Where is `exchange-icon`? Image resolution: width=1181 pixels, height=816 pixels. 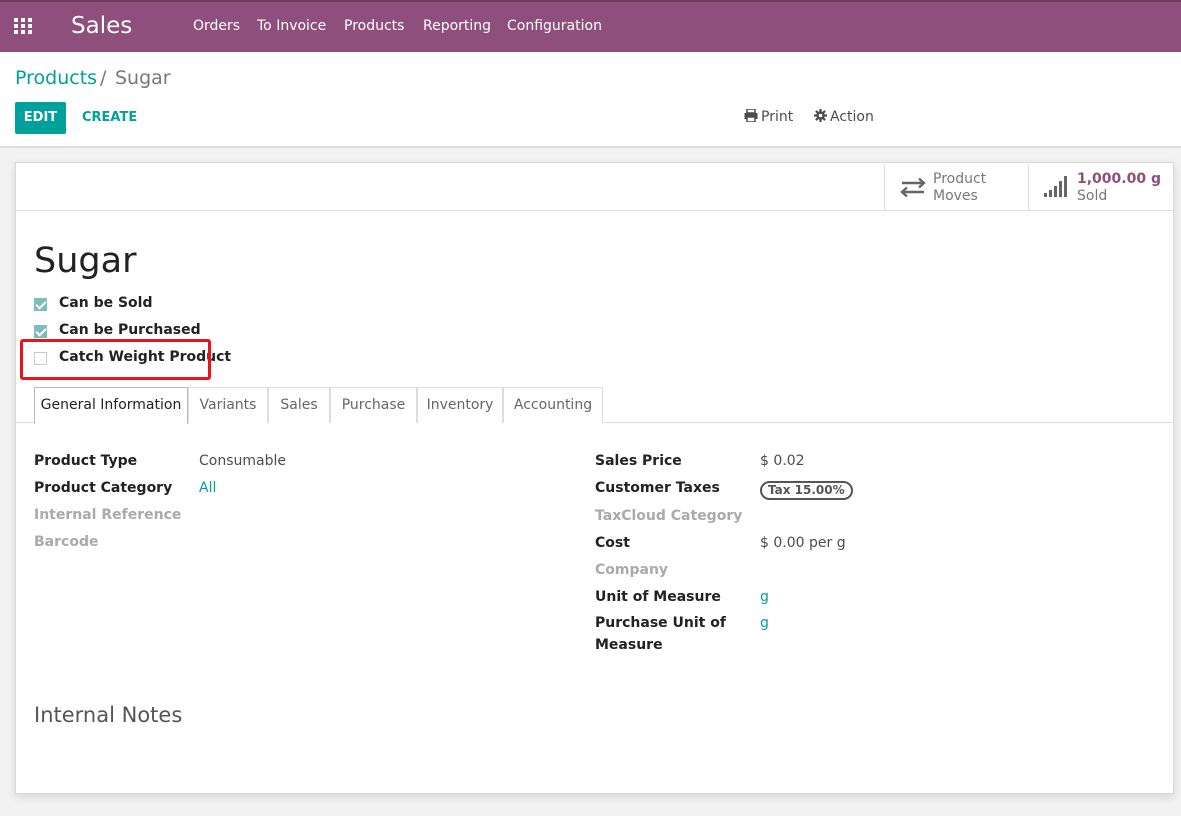 exchange-icon is located at coordinates (913, 187).